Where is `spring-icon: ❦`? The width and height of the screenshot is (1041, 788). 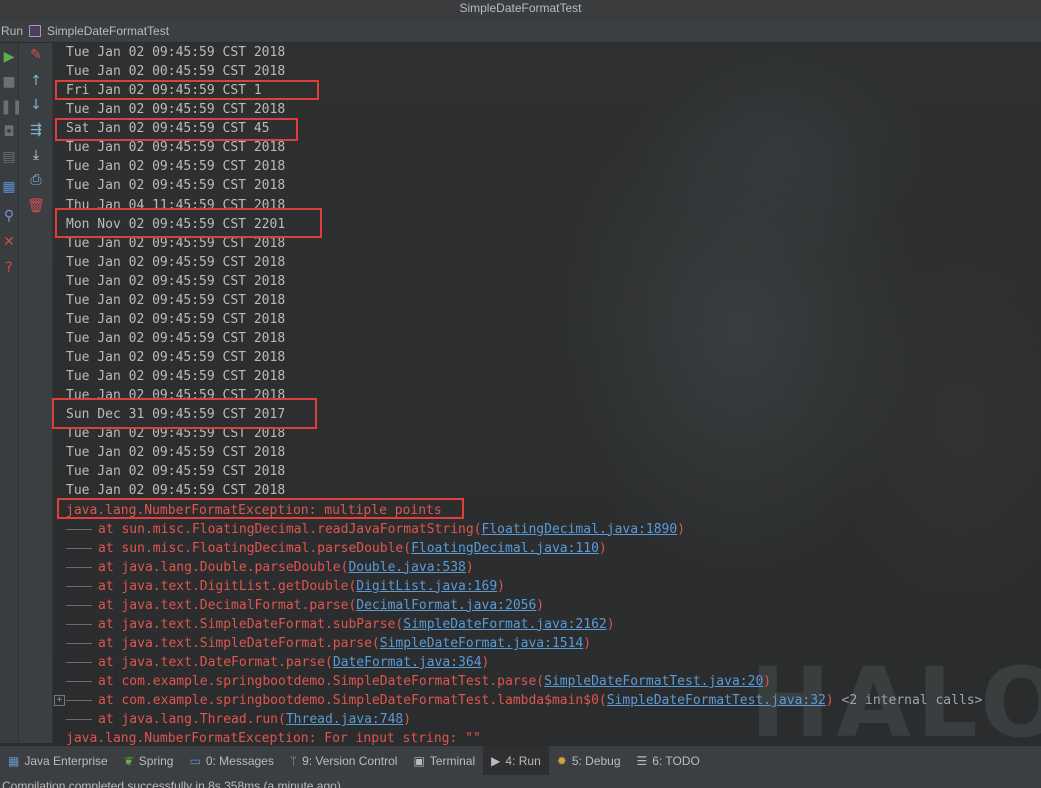
spring-icon: ❦ is located at coordinates (128, 760).